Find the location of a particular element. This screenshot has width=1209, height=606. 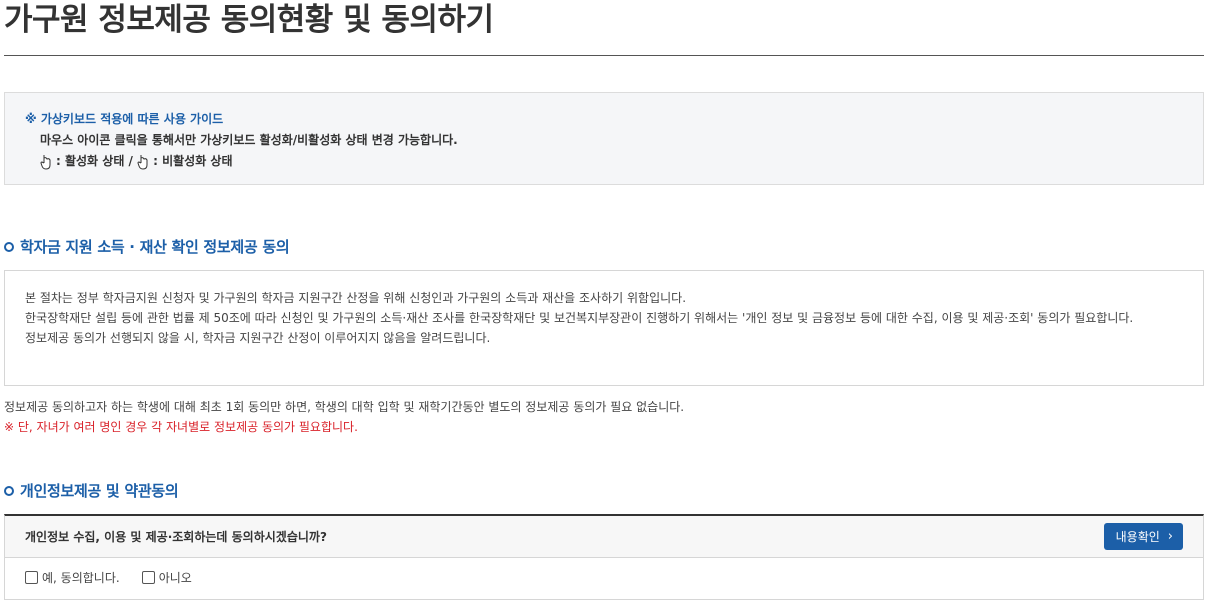

section-title-text: 개인정보제공 및 약관동의 is located at coordinates (99, 491).